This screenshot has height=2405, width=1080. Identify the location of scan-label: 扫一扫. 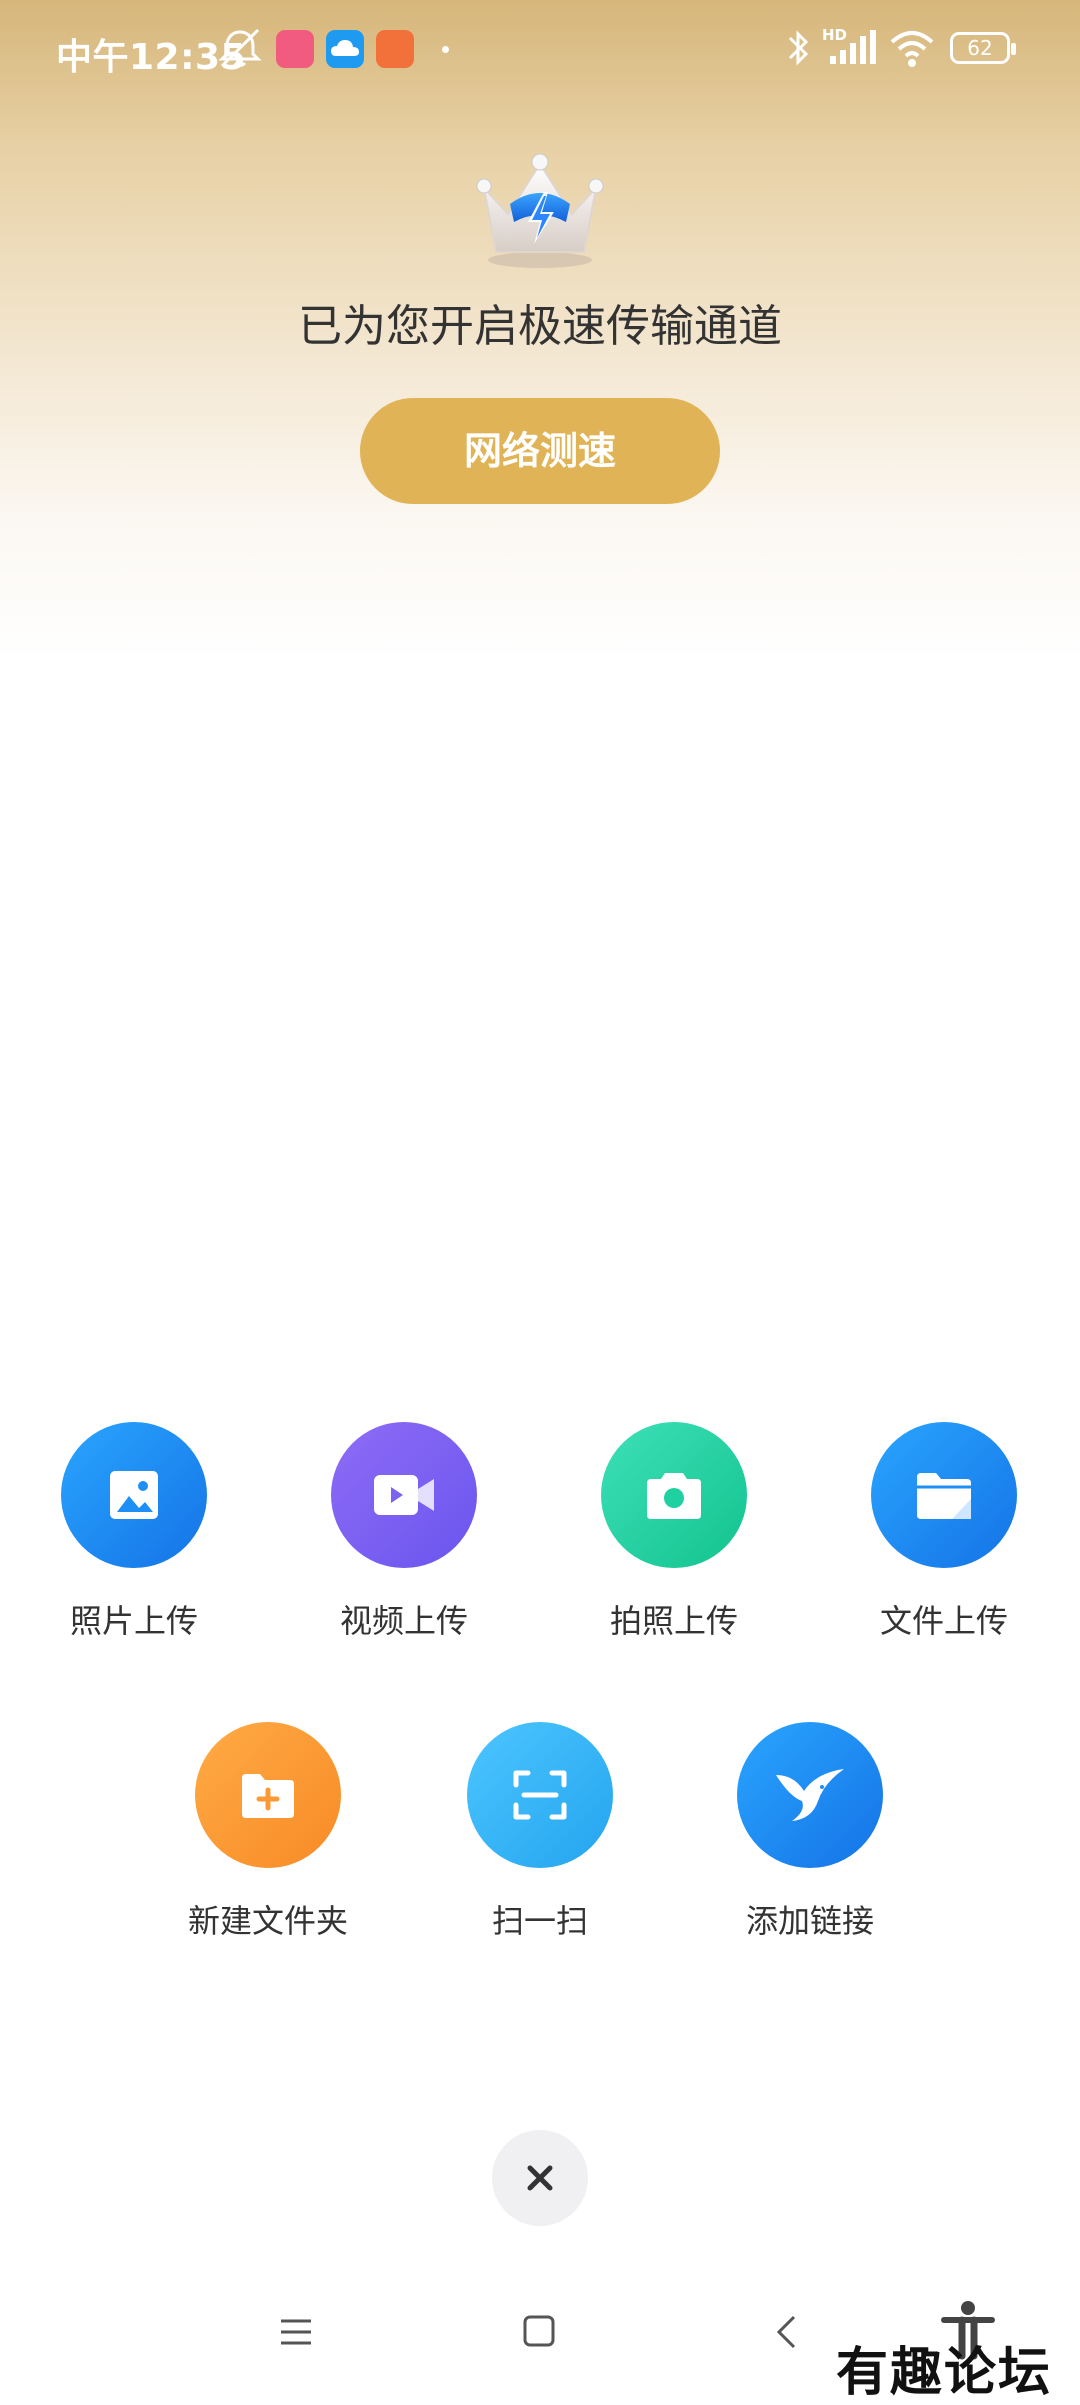
(539, 1921).